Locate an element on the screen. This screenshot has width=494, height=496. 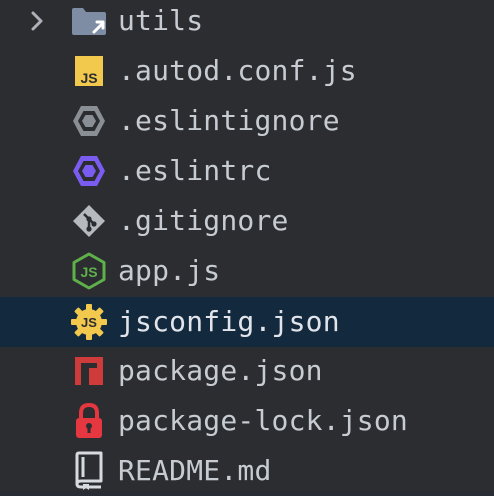
tree-item-jsconfig: JS jsconfig.json is located at coordinates (247, 322).